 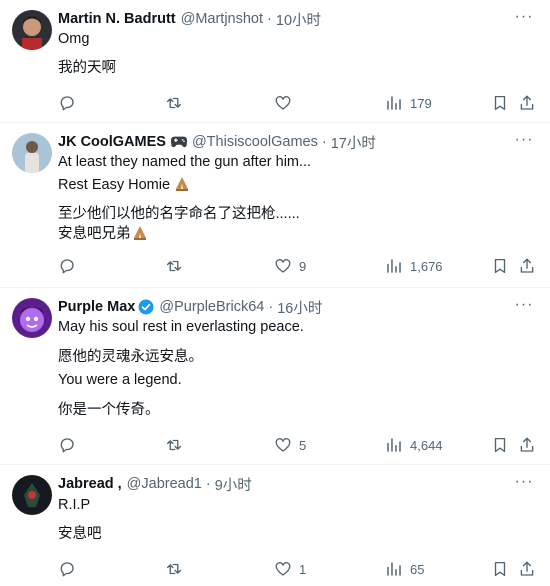 What do you see at coordinates (117, 19) in the screenshot?
I see `author-name: Martin N. Badrutt` at bounding box center [117, 19].